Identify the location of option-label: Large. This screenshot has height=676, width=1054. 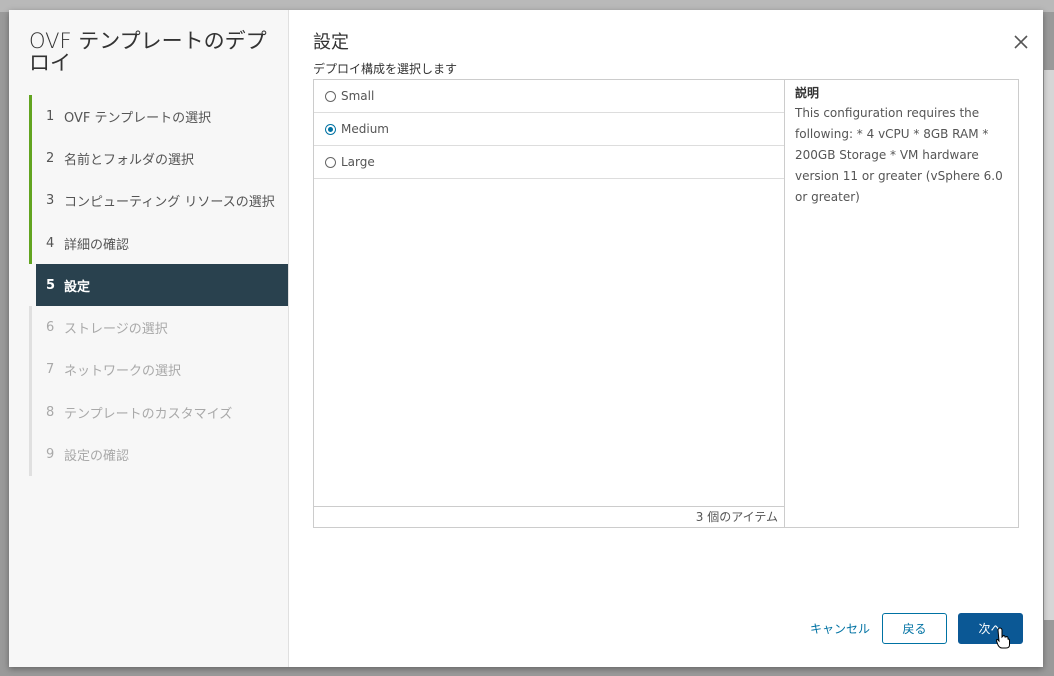
(358, 162).